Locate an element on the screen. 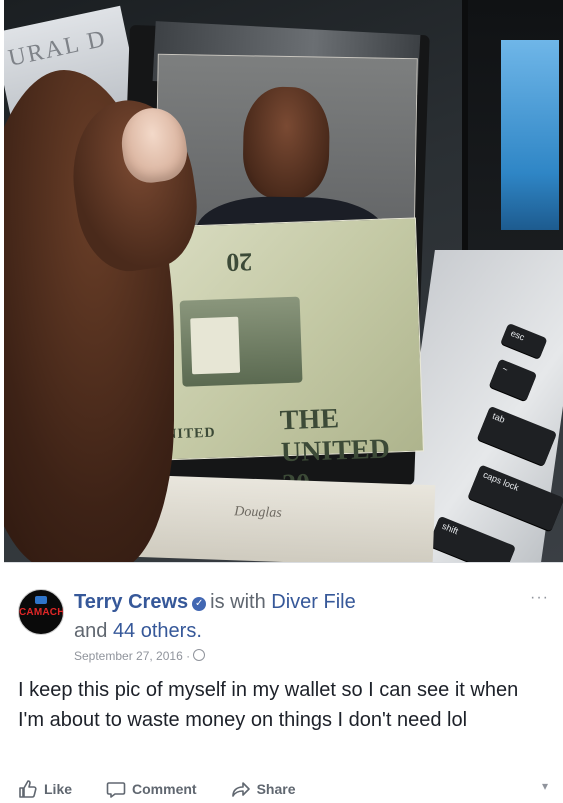  newspaper-headline: URAL D is located at coordinates (58, 48).